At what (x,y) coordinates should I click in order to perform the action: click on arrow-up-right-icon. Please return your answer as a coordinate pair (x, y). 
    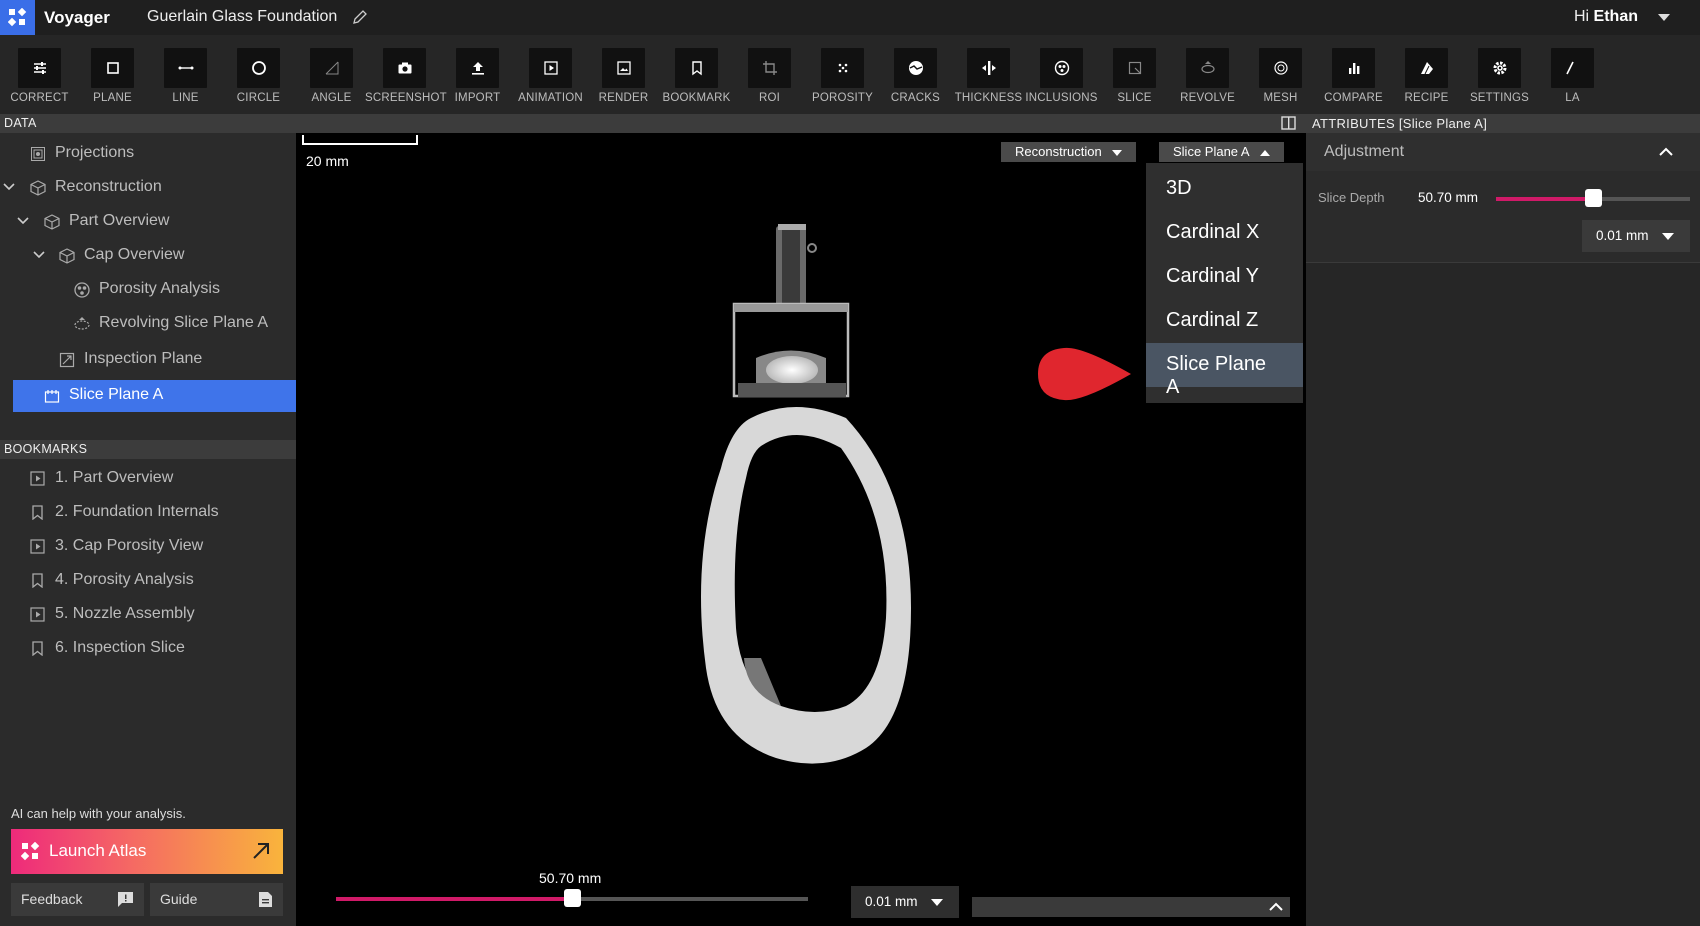
    Looking at the image, I should click on (261, 851).